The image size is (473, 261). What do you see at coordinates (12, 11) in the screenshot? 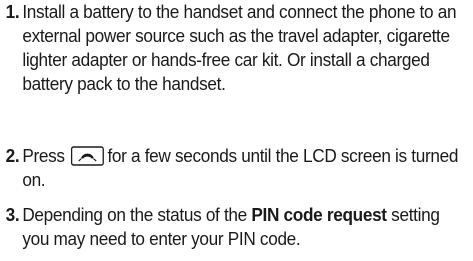
I see `step-number: 1.` at bounding box center [12, 11].